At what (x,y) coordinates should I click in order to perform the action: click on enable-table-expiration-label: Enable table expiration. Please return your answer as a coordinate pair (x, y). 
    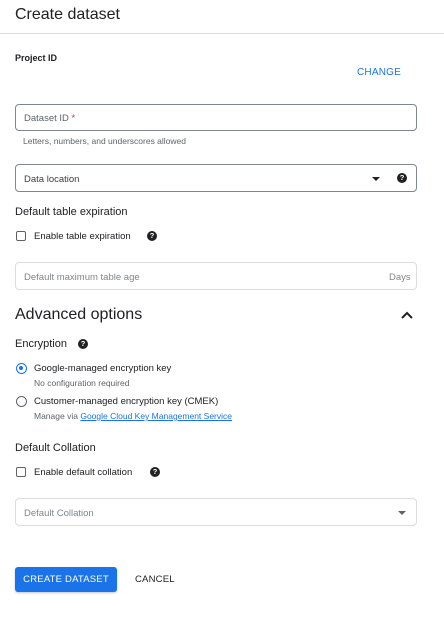
    Looking at the image, I should click on (82, 236).